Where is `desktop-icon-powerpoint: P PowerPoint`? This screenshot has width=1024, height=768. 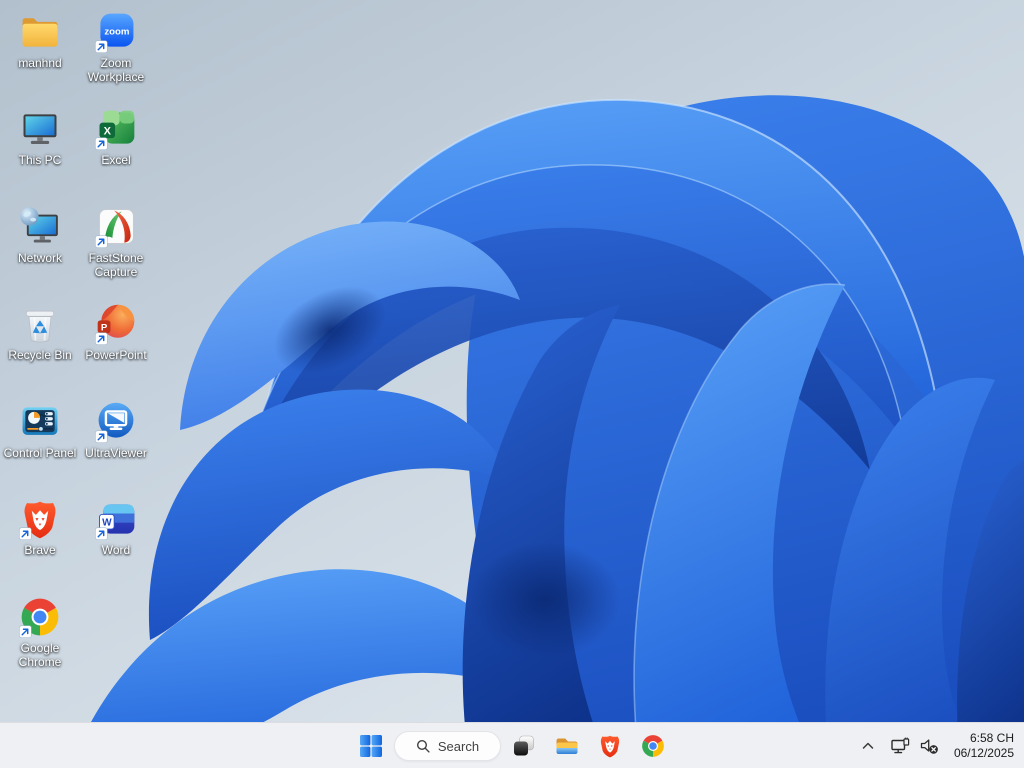
desktop-icon-powerpoint: P PowerPoint is located at coordinates (116, 332).